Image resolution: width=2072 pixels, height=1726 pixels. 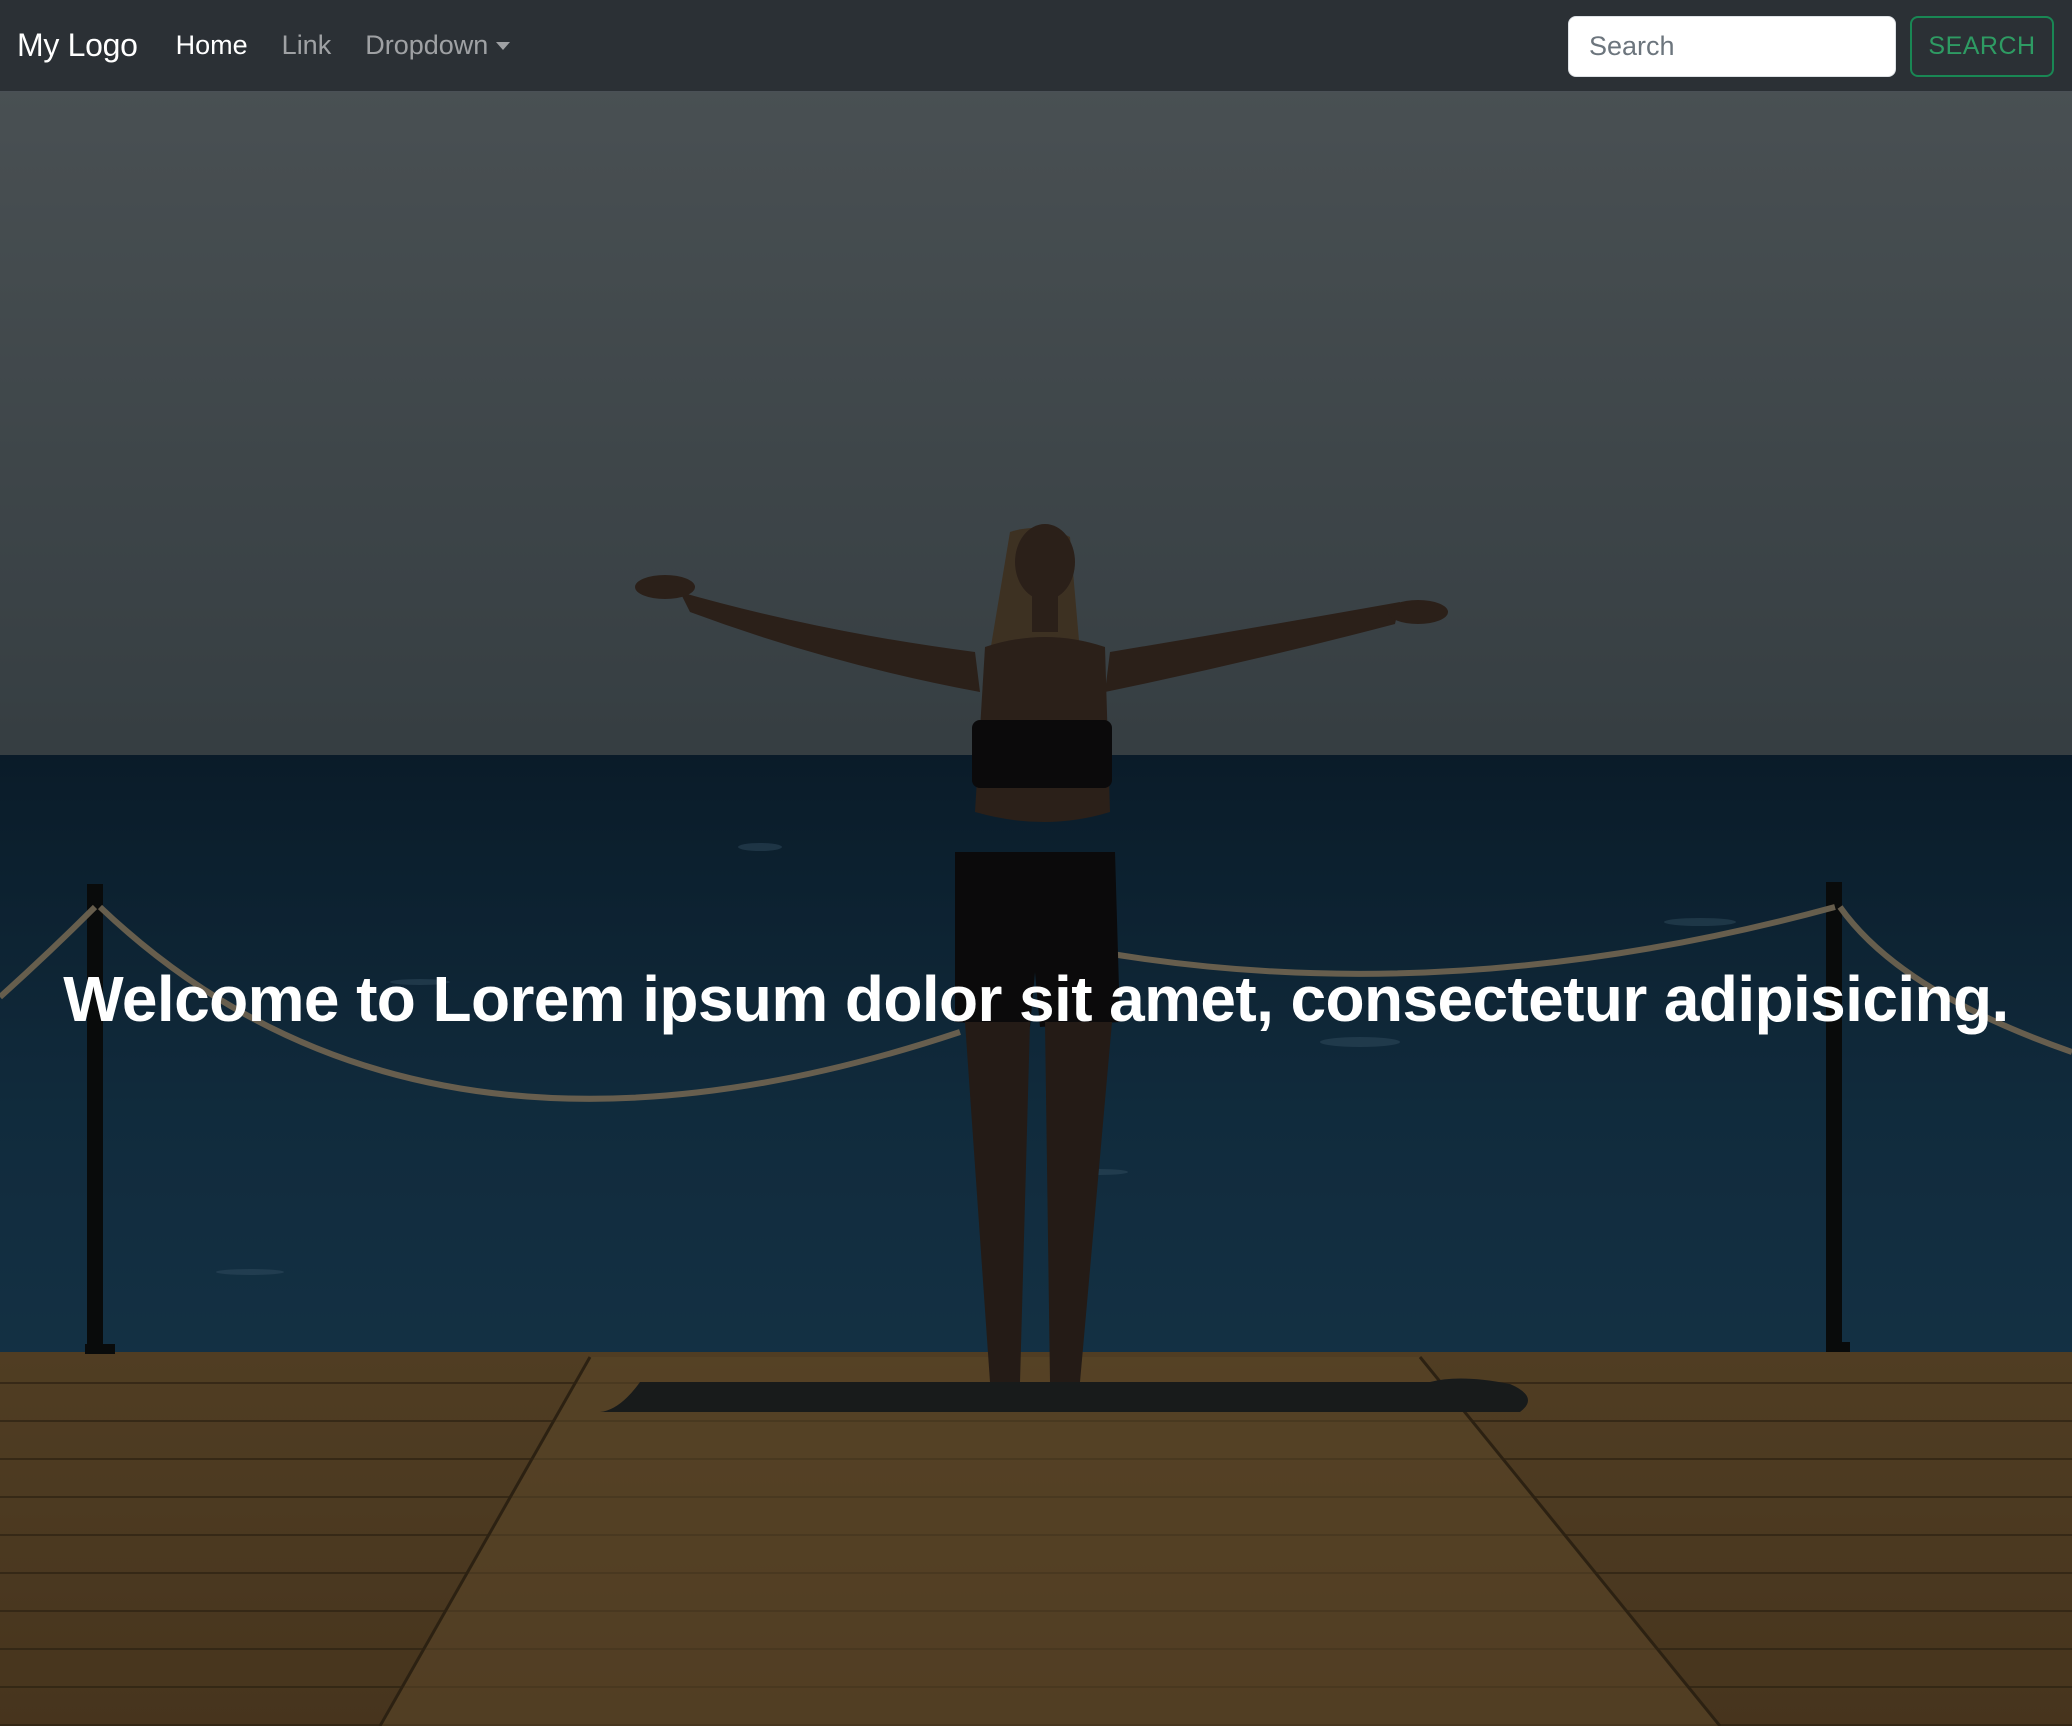 What do you see at coordinates (1036, 46) in the screenshot?
I see `top-navbar: My Logo Home Link Dropdown SEARCH` at bounding box center [1036, 46].